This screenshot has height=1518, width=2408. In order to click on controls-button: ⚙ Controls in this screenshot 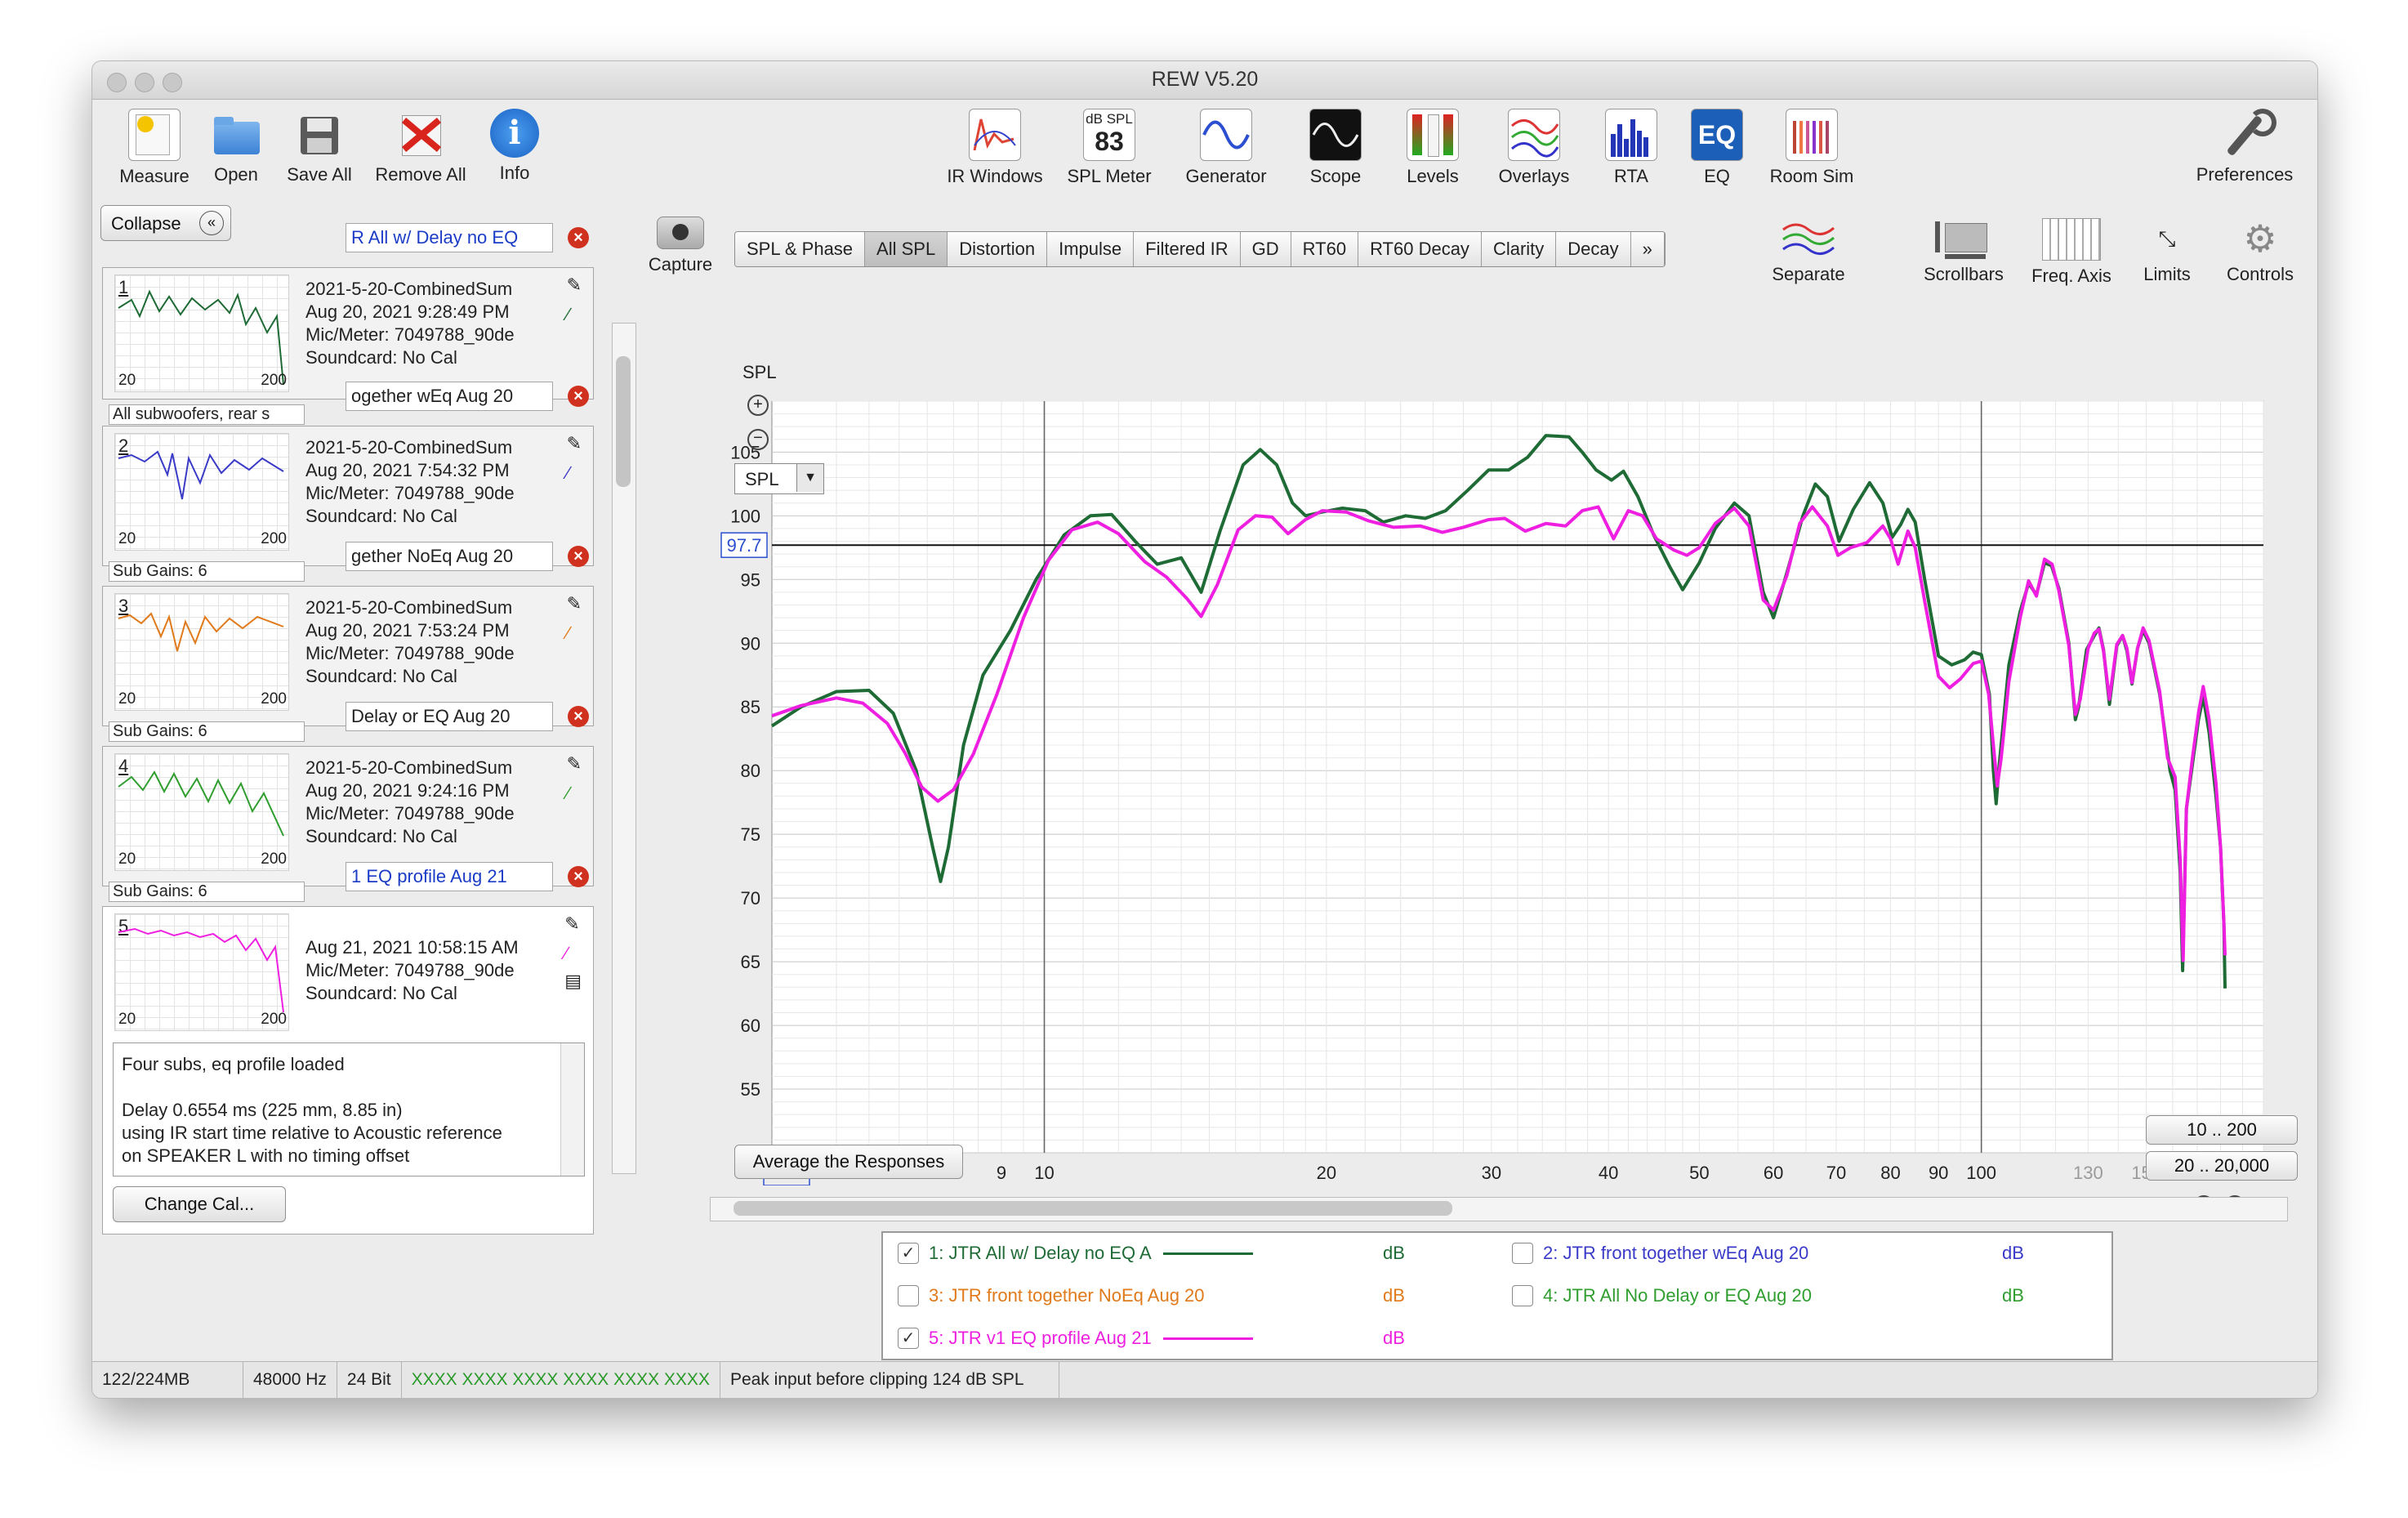, I will do `click(2260, 251)`.